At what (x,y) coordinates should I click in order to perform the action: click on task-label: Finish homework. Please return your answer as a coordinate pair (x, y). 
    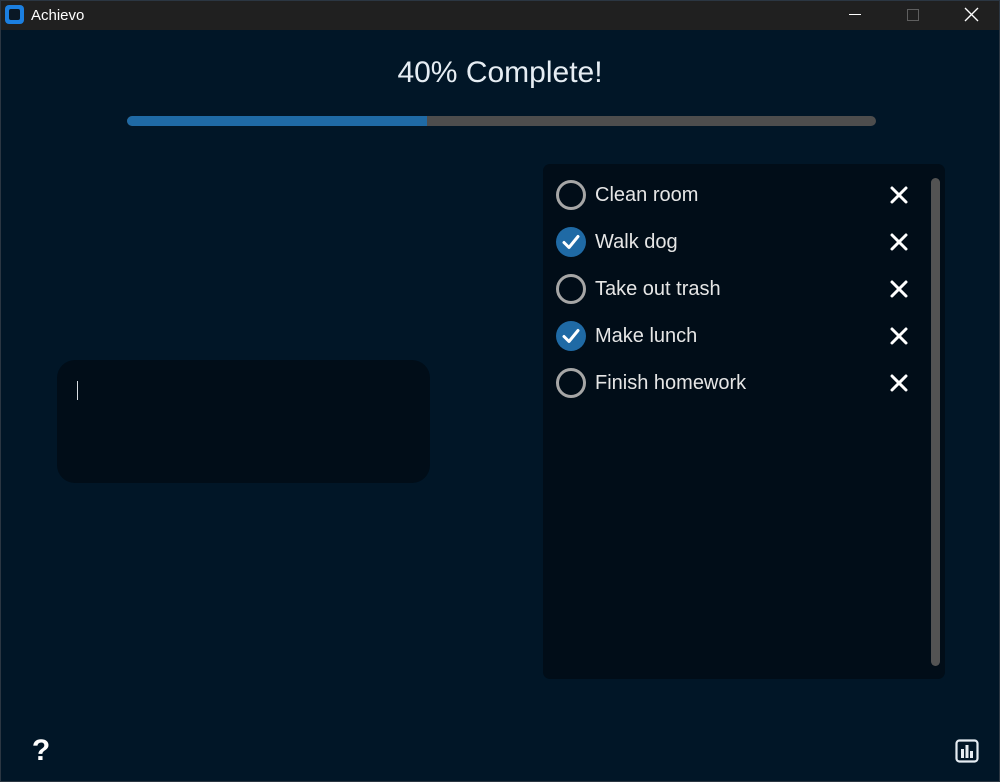
    Looking at the image, I should click on (671, 383).